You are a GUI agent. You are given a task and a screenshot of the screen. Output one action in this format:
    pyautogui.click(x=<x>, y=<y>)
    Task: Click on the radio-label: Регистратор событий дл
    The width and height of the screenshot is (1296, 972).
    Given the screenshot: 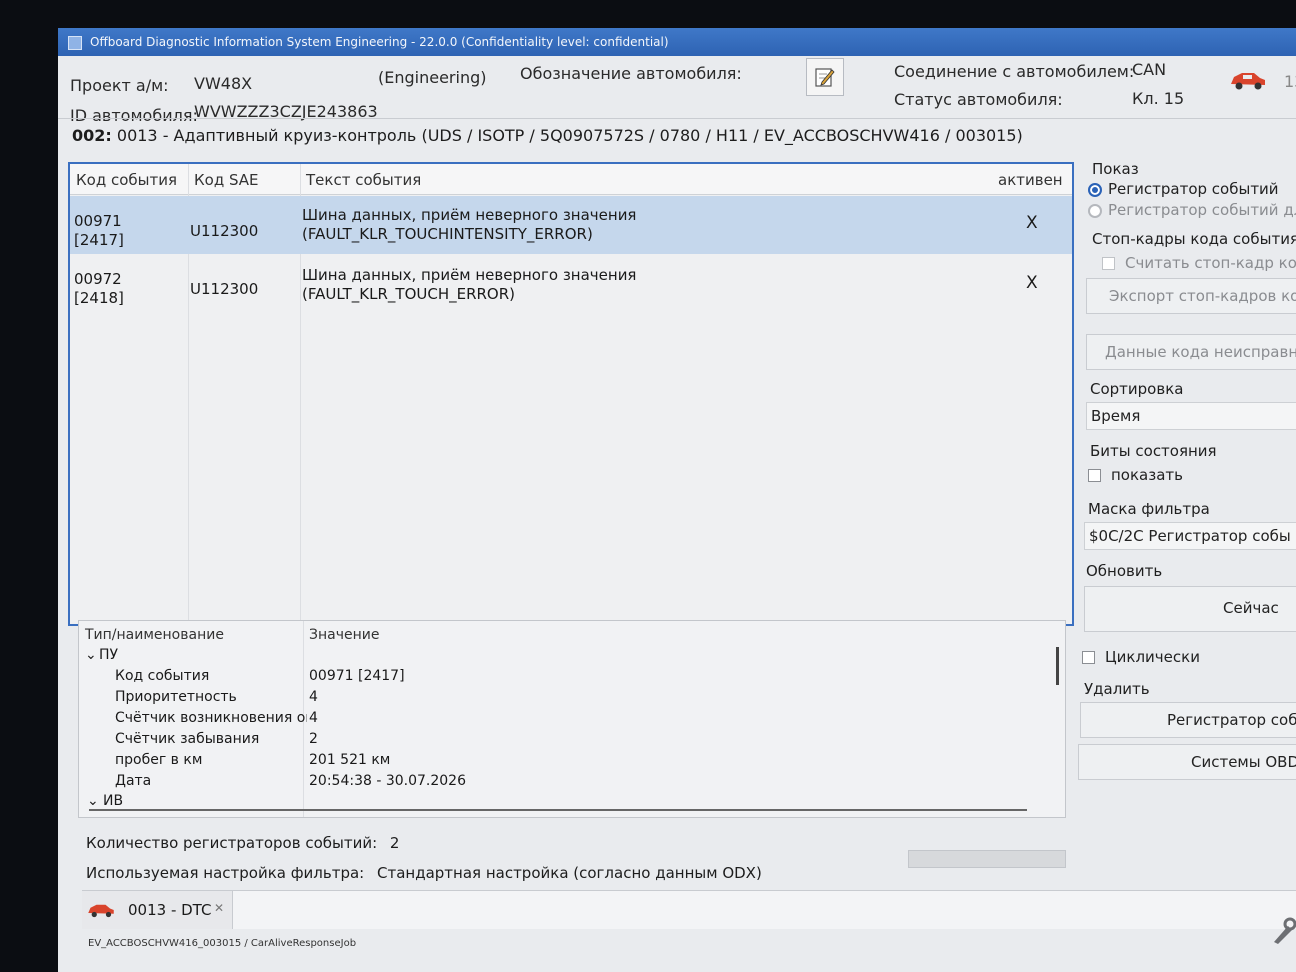 What is the action you would take?
    pyautogui.click(x=1202, y=210)
    